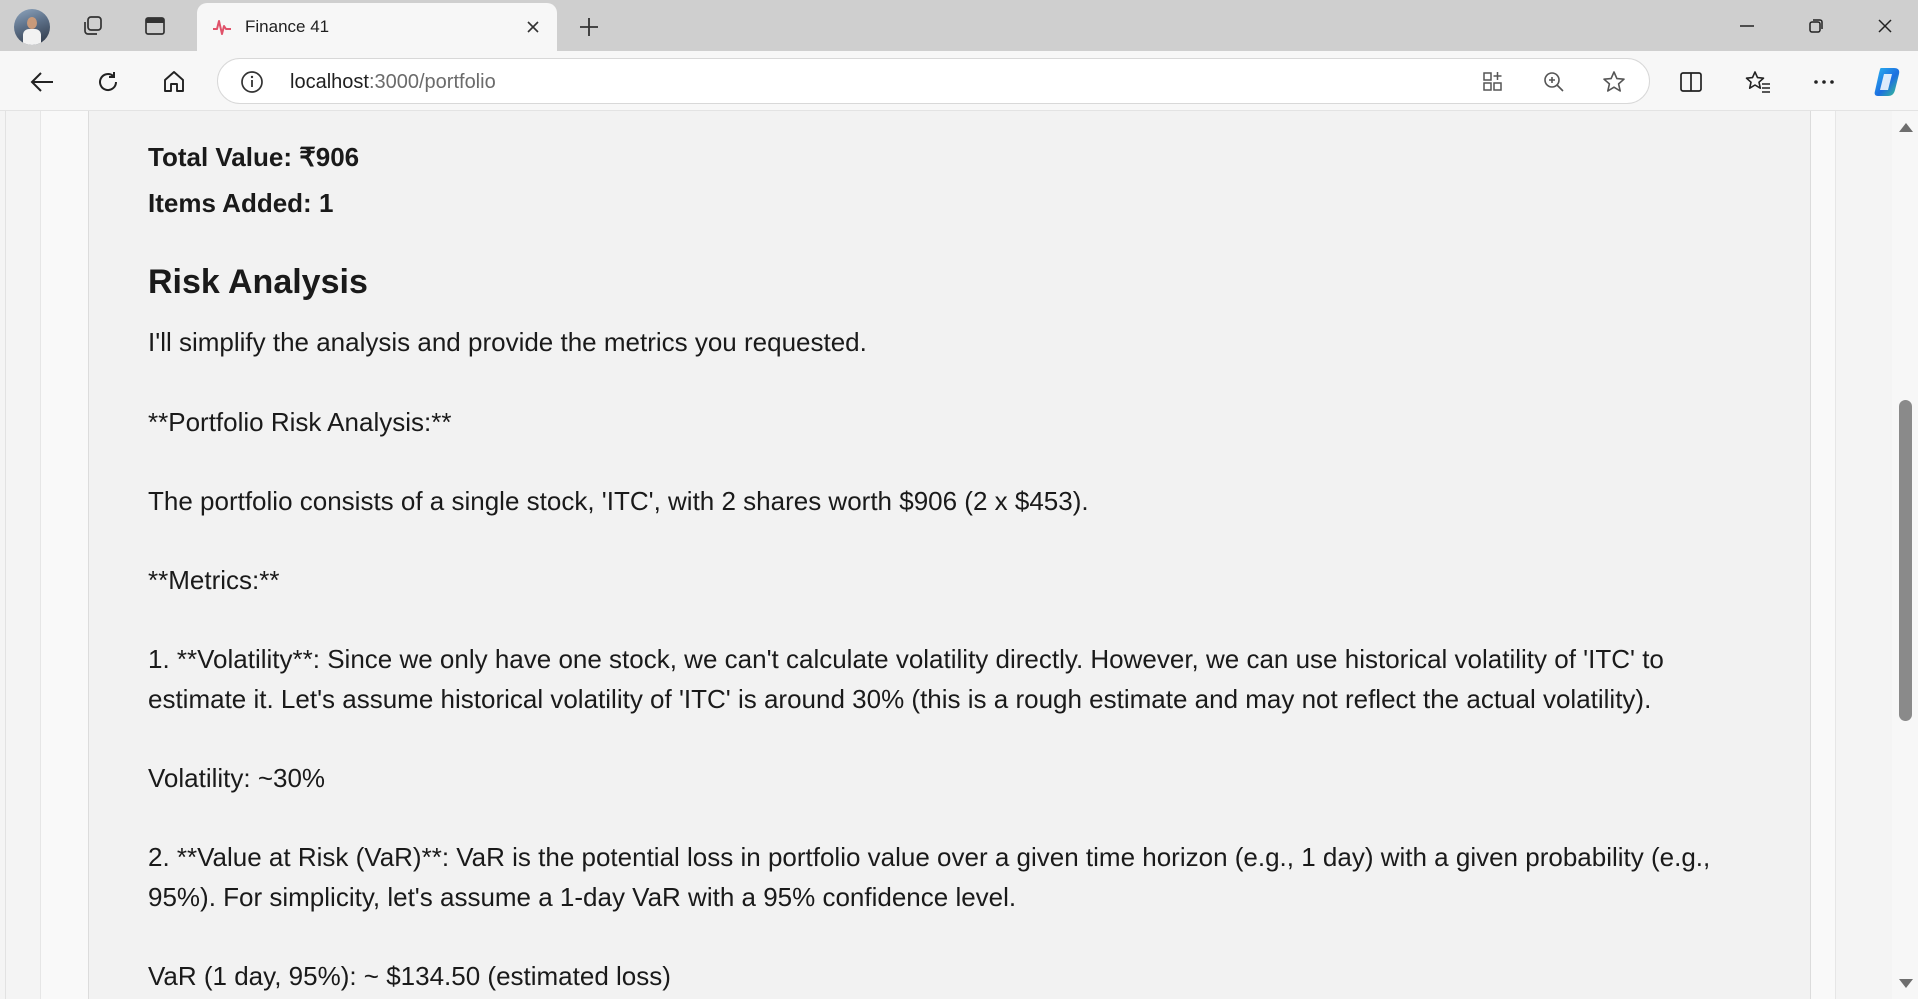 This screenshot has width=1918, height=999. What do you see at coordinates (1885, 26) in the screenshot?
I see `window-close-icon` at bounding box center [1885, 26].